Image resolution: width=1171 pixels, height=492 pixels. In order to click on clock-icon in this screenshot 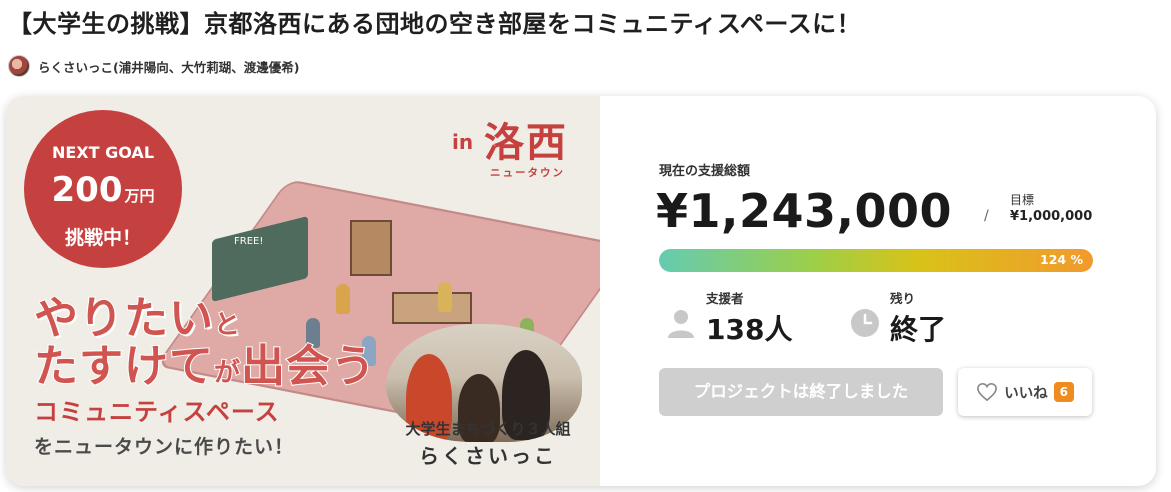, I will do `click(865, 323)`.